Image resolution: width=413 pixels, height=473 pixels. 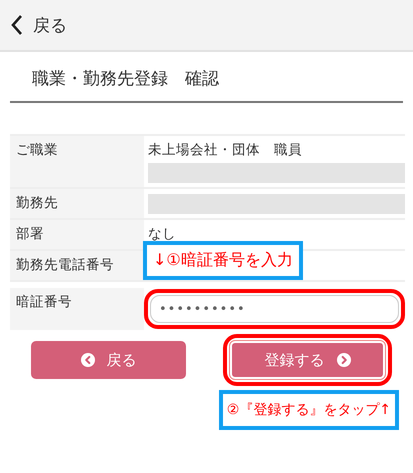 What do you see at coordinates (77, 234) in the screenshot?
I see `field-label: 部署` at bounding box center [77, 234].